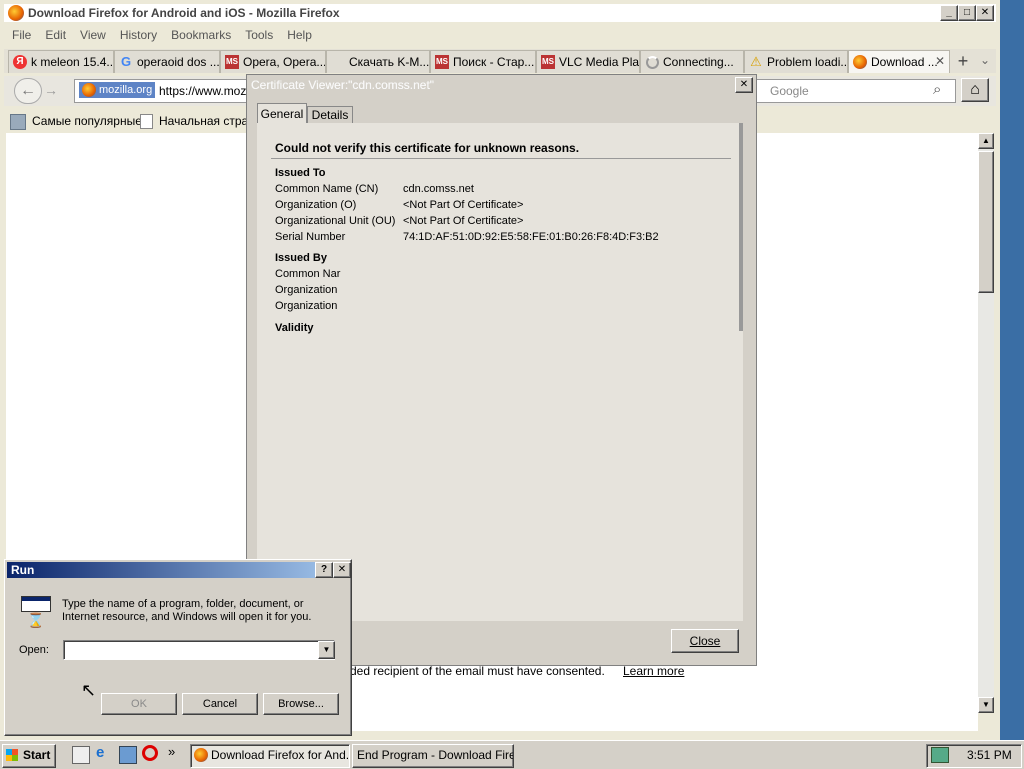 The height and width of the screenshot is (769, 1024). Describe the element at coordinates (55, 35) in the screenshot. I see `menu-edit: Edit` at that location.